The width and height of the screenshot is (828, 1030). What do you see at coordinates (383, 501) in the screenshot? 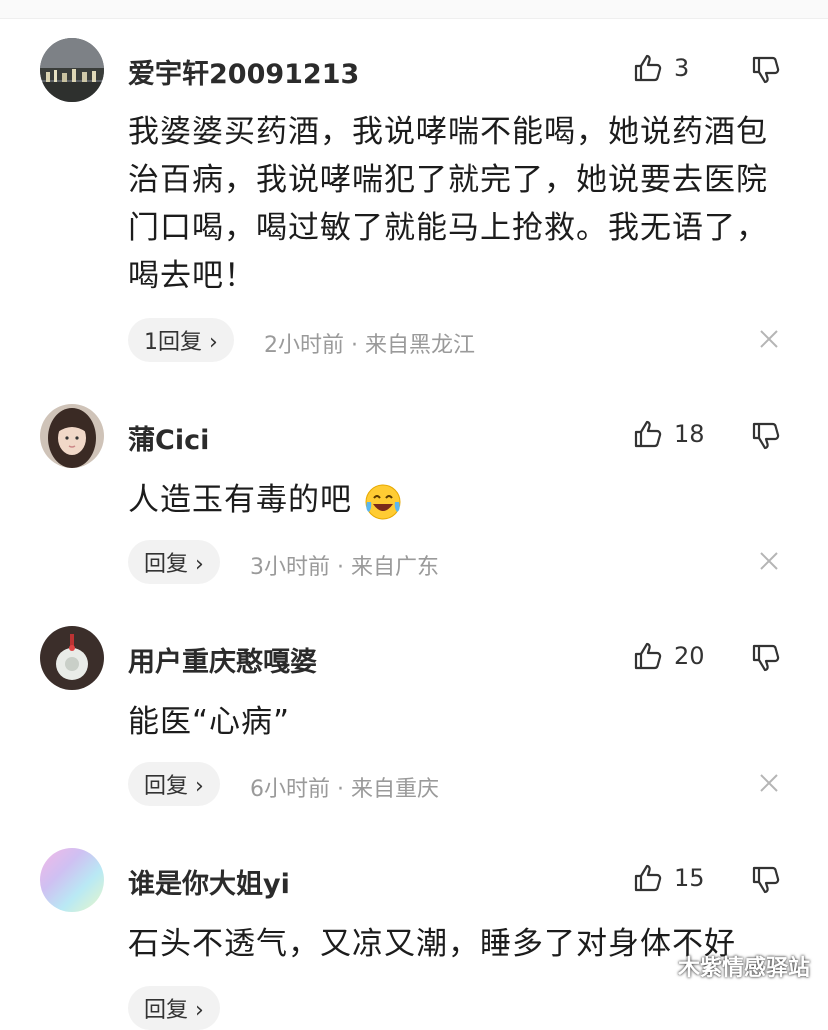
I see `crying-laughing-face-emoji` at bounding box center [383, 501].